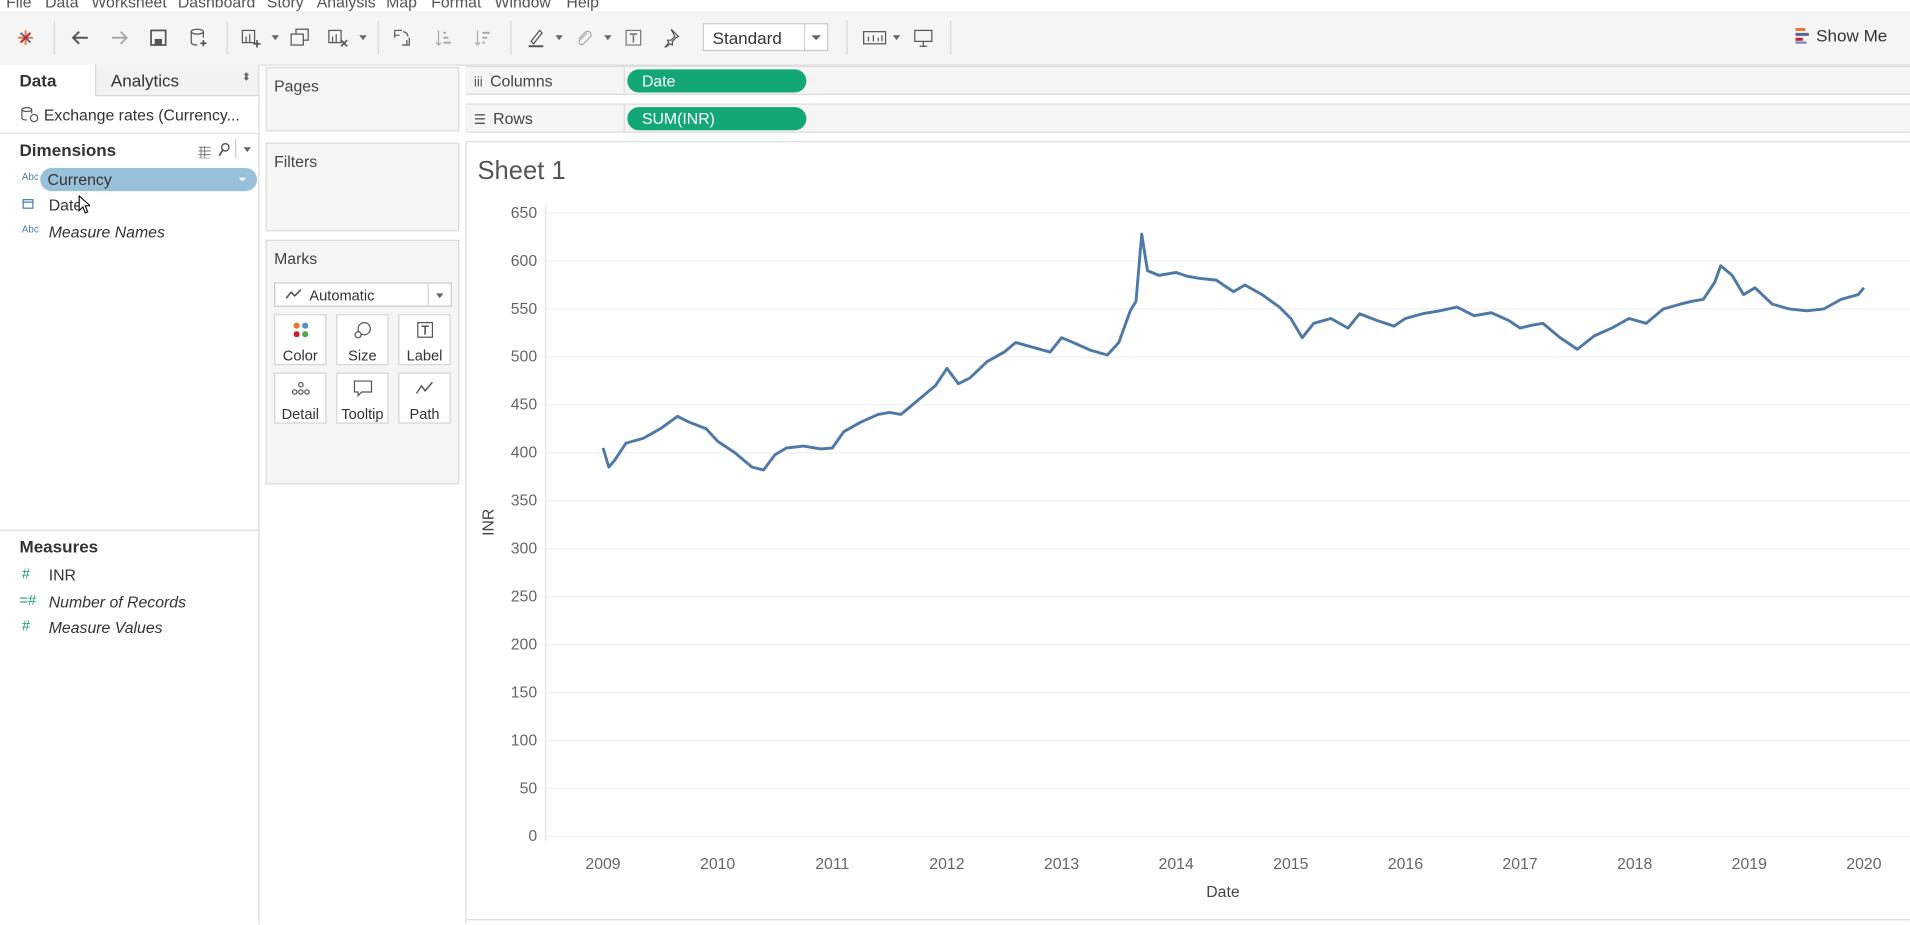 This screenshot has width=1910, height=925. Describe the element at coordinates (523, 5) in the screenshot. I see `menu-window: Window` at that location.